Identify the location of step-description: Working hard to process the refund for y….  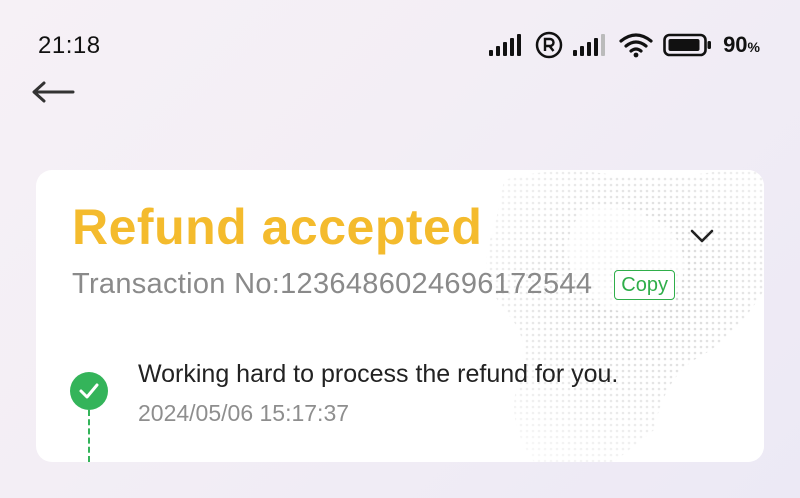
(378, 374).